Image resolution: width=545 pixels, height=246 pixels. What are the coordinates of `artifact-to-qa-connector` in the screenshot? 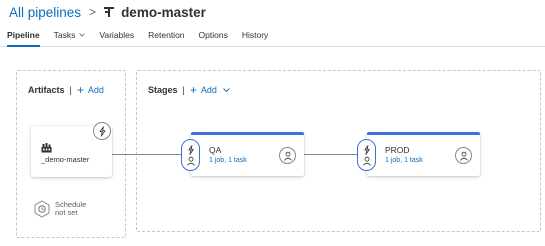 It's located at (151, 154).